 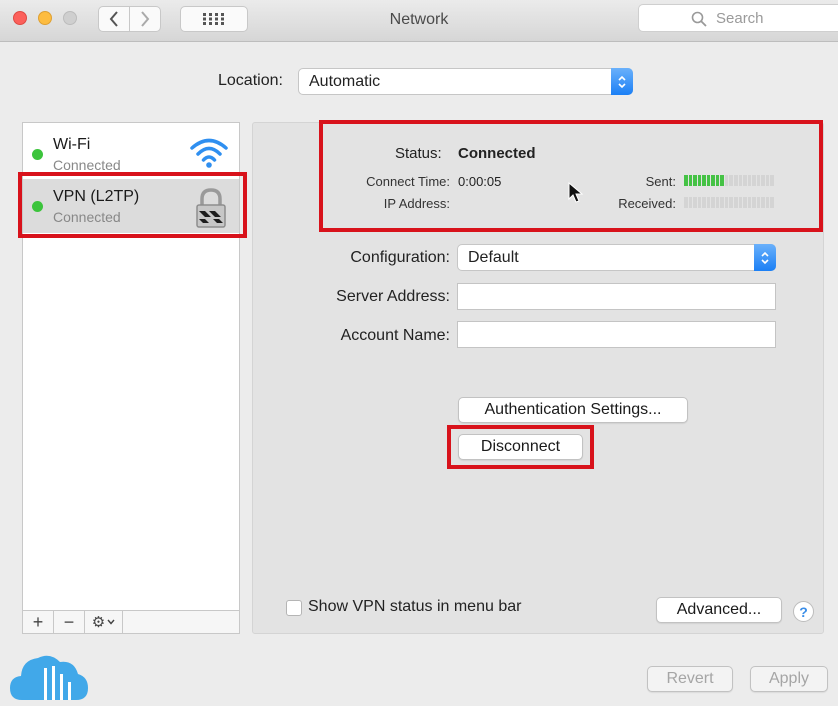 What do you see at coordinates (294, 608) in the screenshot?
I see `show-vpn-status-checkbox` at bounding box center [294, 608].